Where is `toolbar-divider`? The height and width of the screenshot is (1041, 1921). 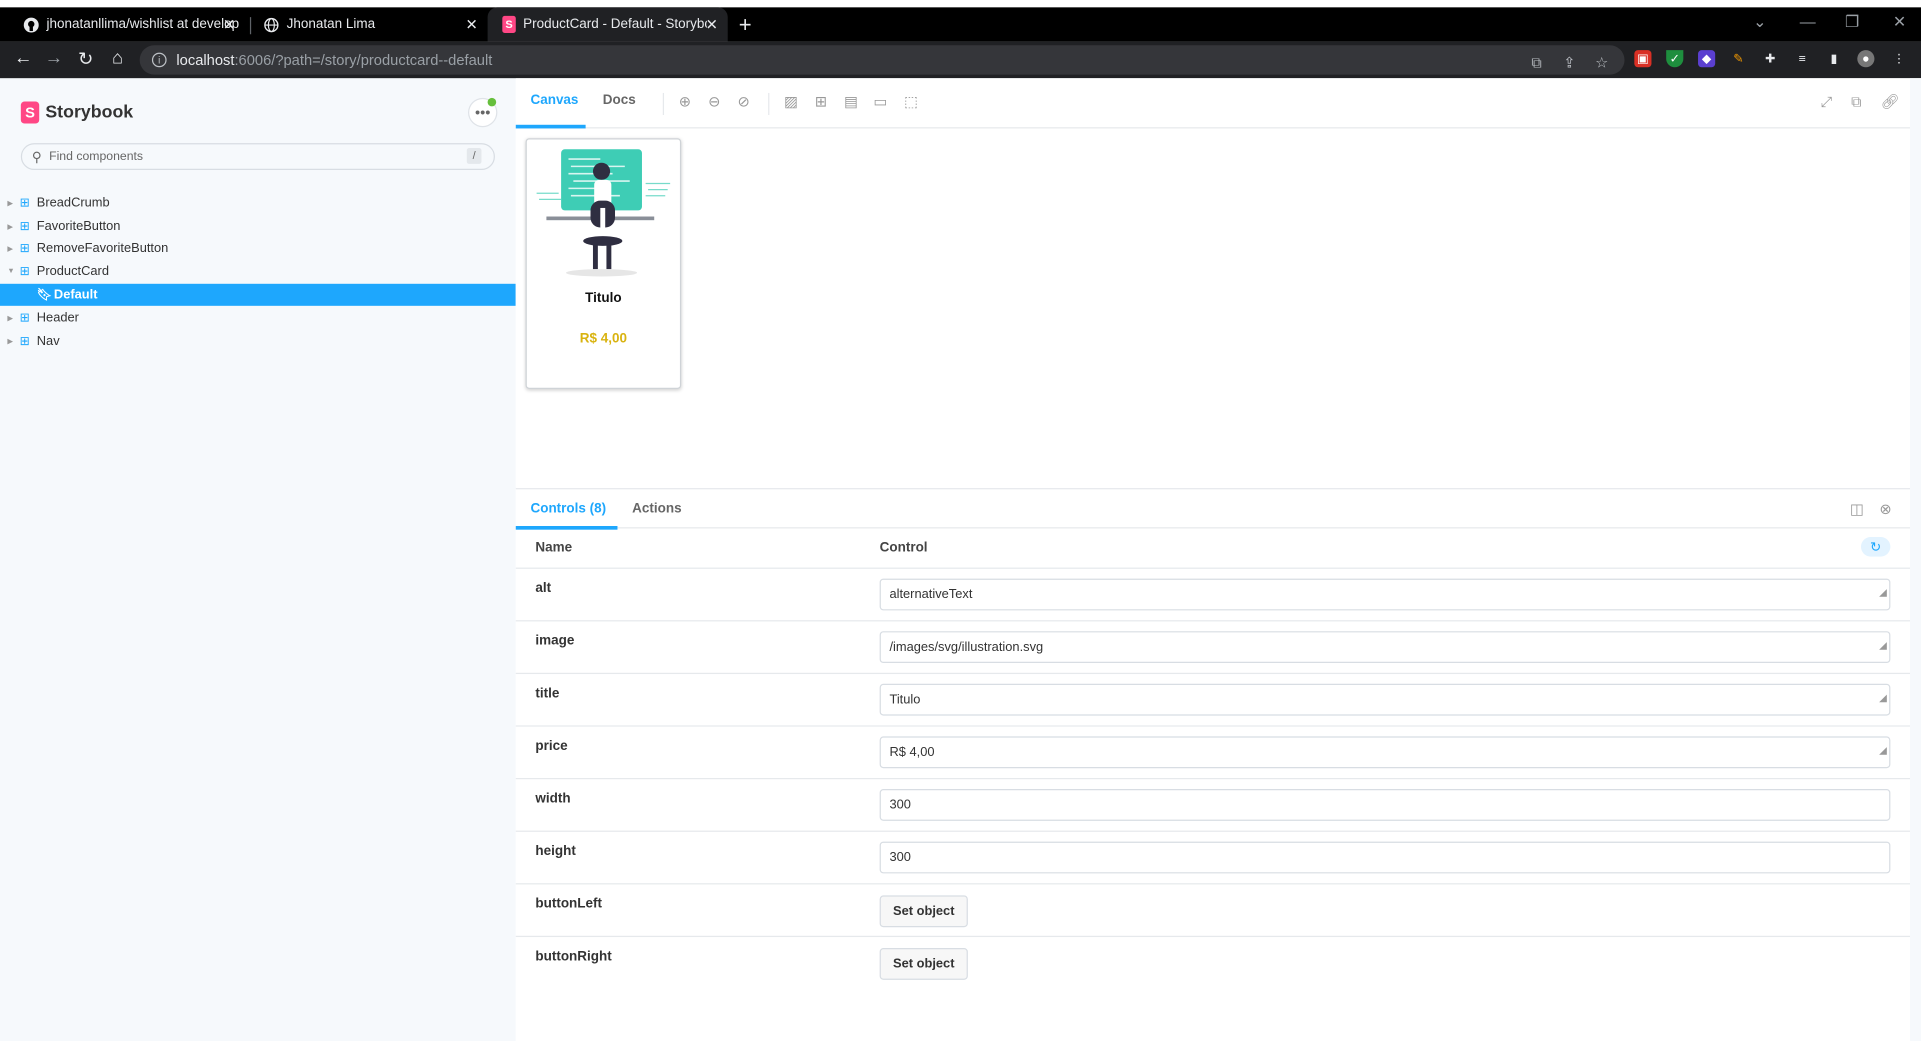 toolbar-divider is located at coordinates (769, 103).